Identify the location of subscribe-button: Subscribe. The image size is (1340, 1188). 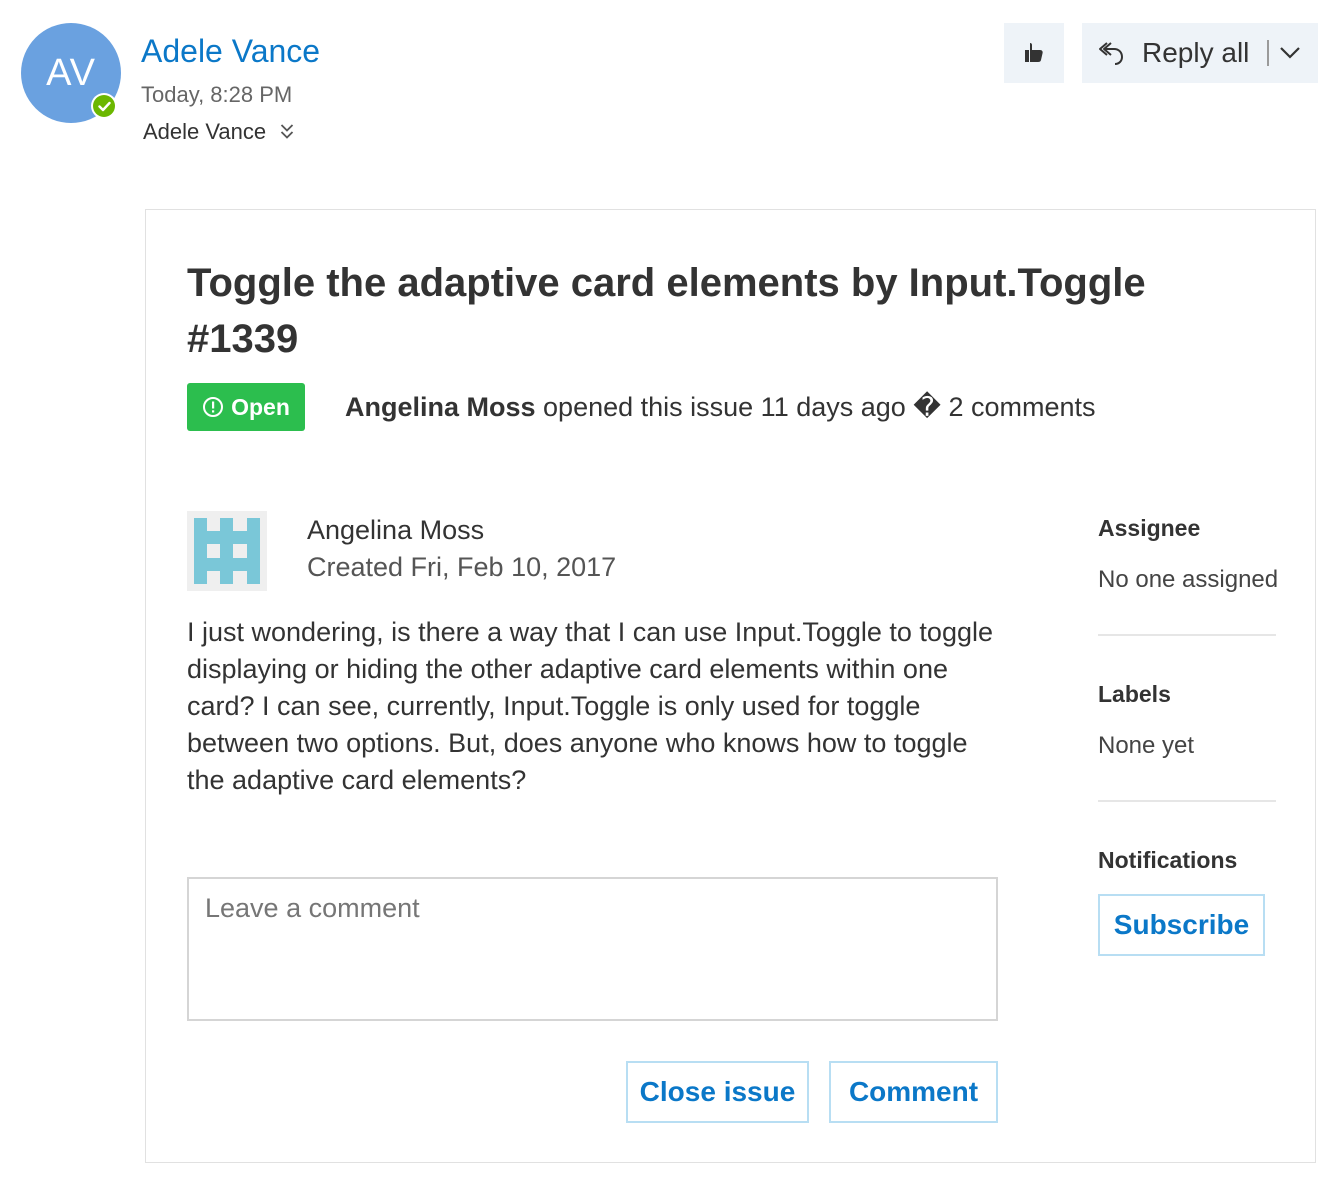
(1181, 925).